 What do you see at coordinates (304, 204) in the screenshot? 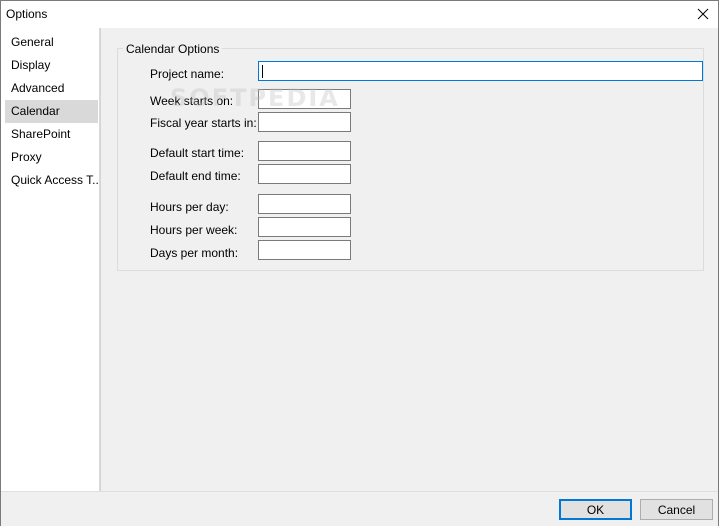
I see `hours-per-day-input` at bounding box center [304, 204].